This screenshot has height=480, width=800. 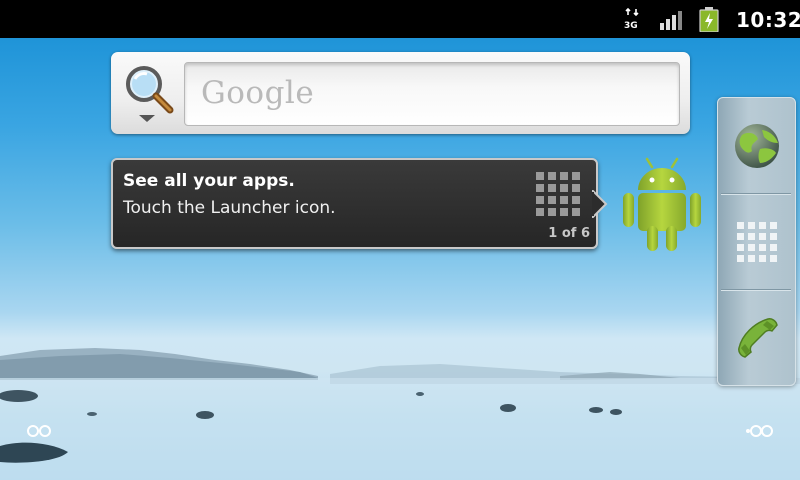 What do you see at coordinates (759, 431) in the screenshot?
I see `next-page-indicator` at bounding box center [759, 431].